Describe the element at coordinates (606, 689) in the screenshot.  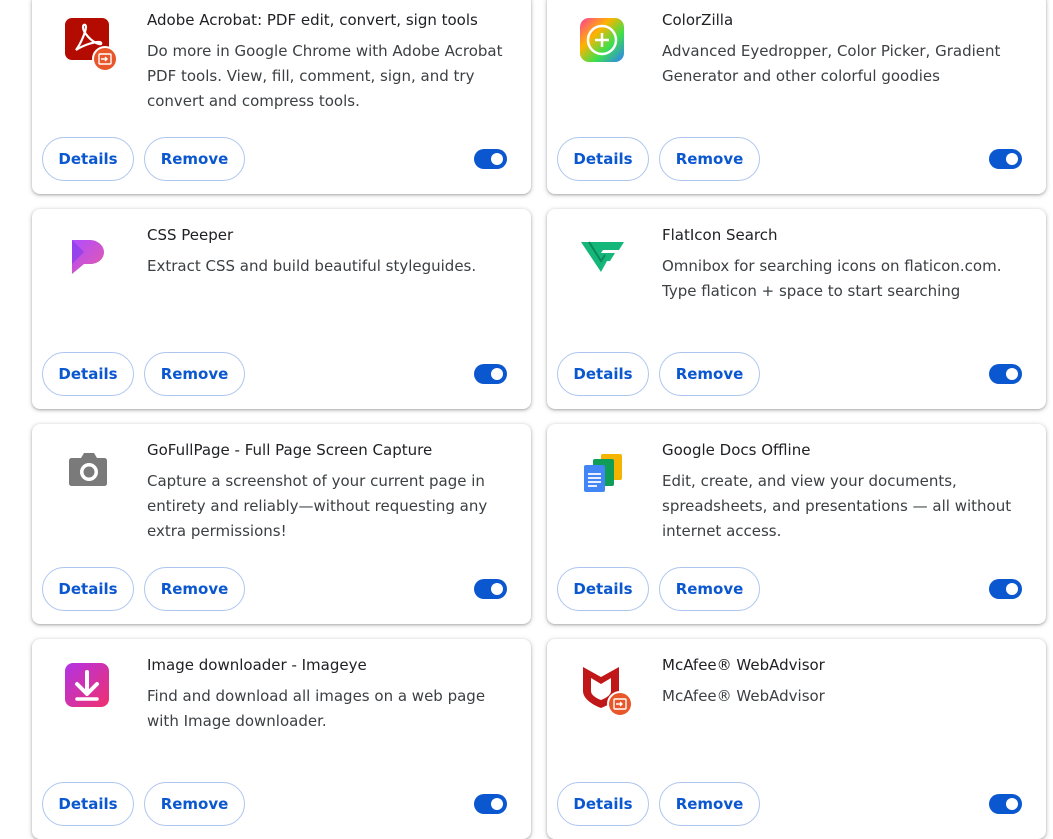
I see `mcafee-icon` at that location.